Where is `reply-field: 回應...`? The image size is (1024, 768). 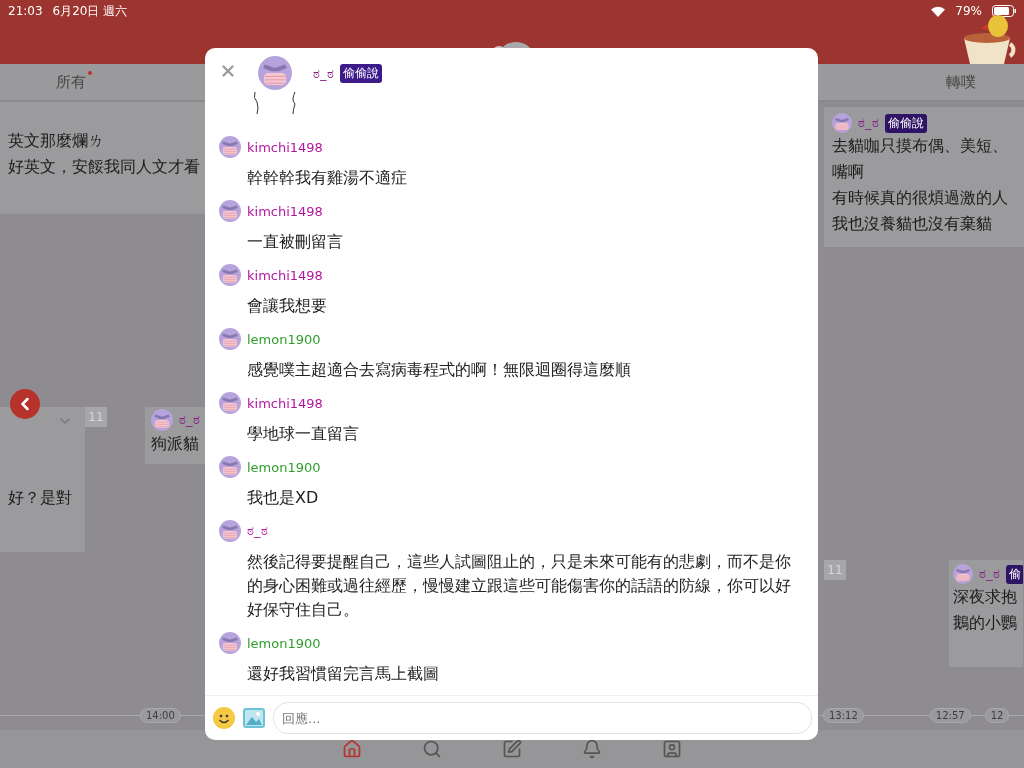
reply-field: 回應... is located at coordinates (542, 718).